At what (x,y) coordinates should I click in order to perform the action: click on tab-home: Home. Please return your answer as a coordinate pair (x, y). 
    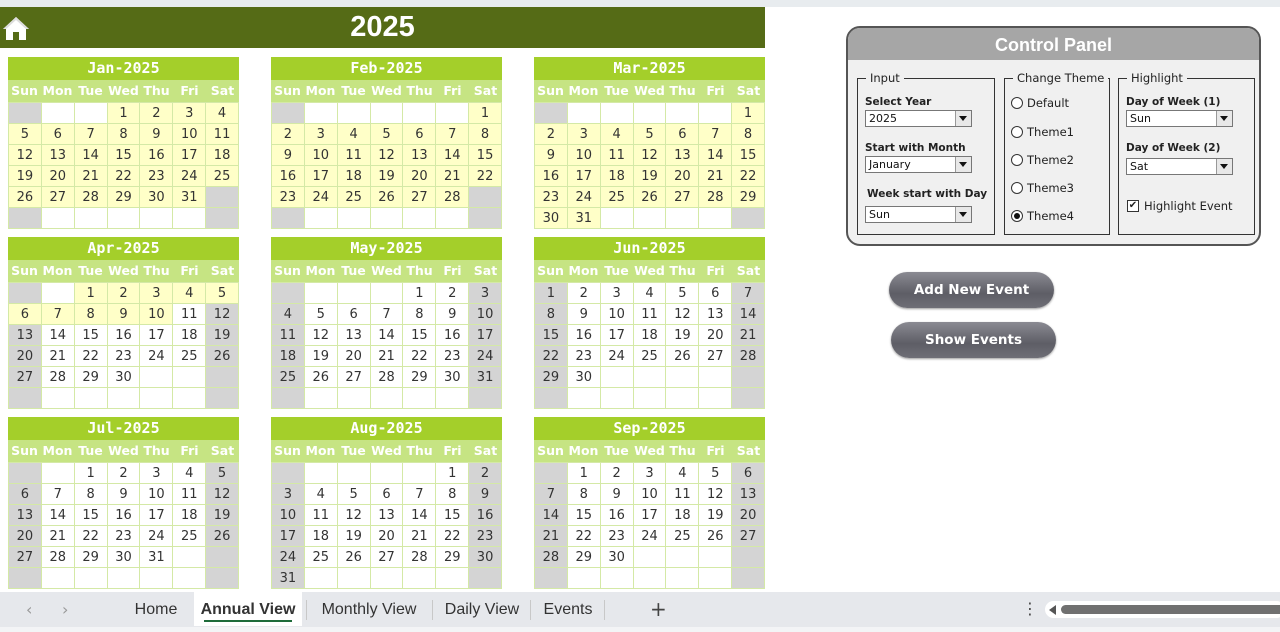
    Looking at the image, I should click on (156, 609).